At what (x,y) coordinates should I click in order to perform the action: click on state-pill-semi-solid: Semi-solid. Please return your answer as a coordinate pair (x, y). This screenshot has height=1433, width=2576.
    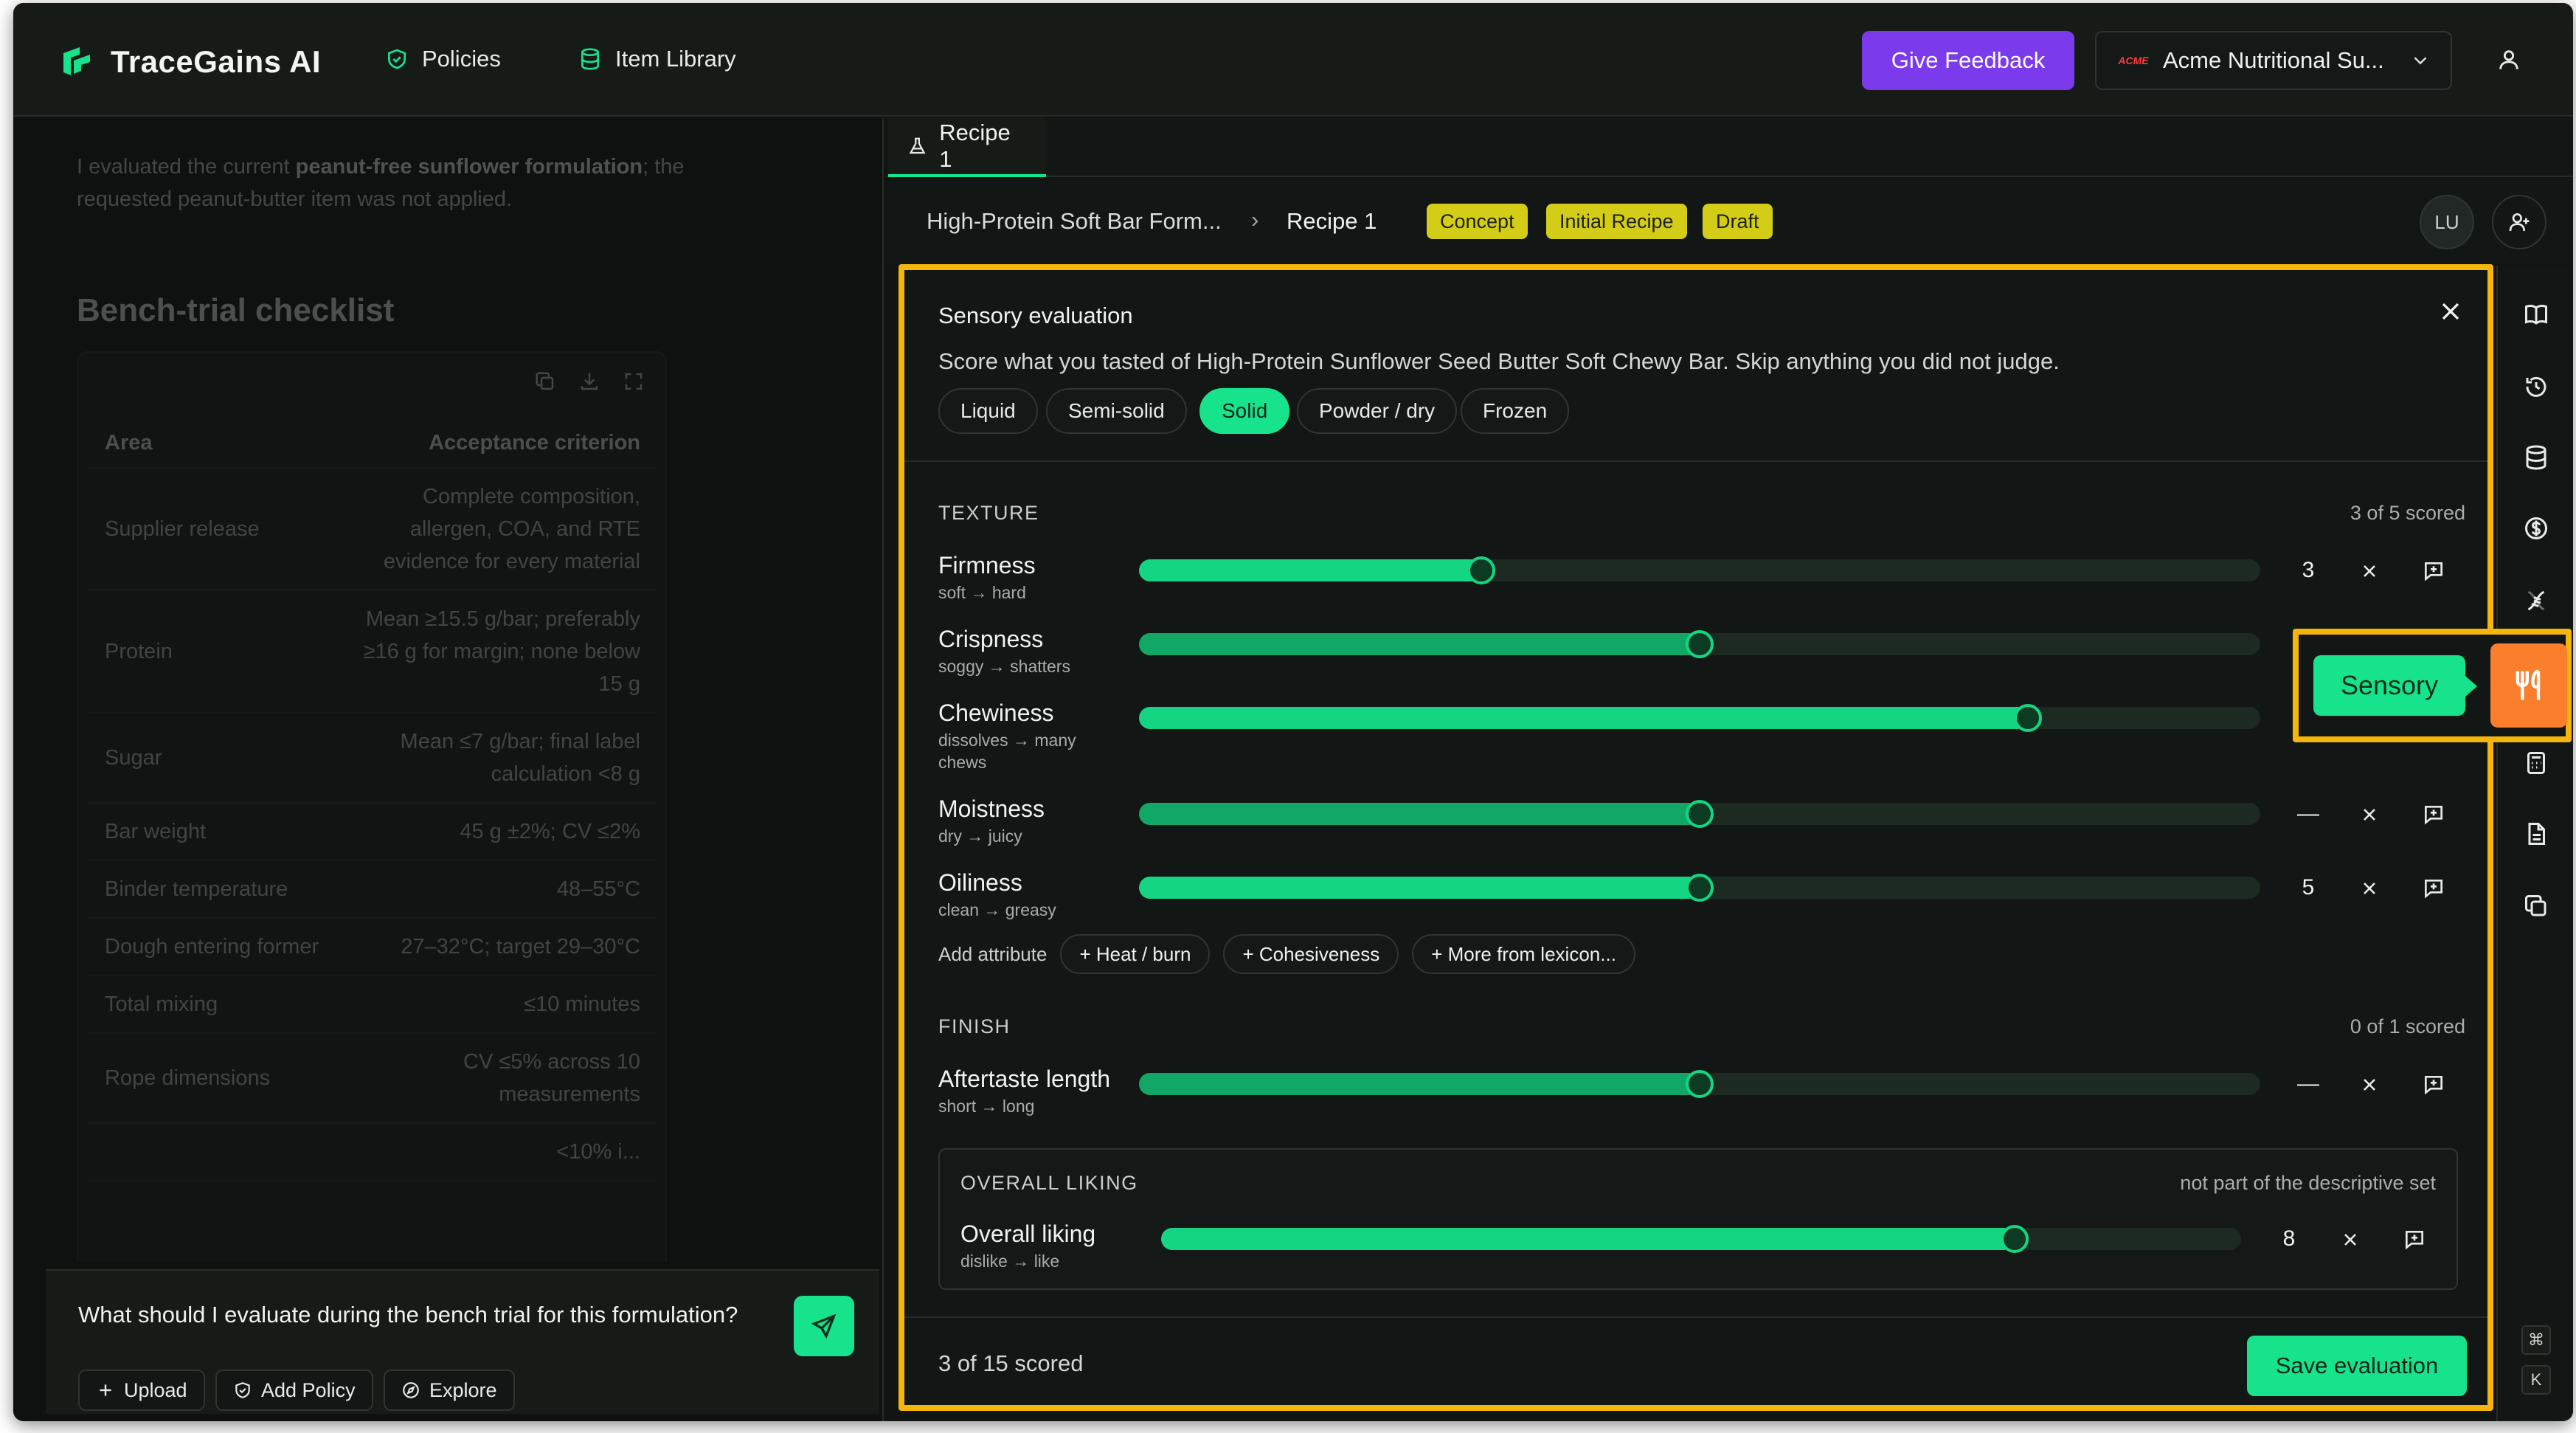
    Looking at the image, I should click on (1117, 411).